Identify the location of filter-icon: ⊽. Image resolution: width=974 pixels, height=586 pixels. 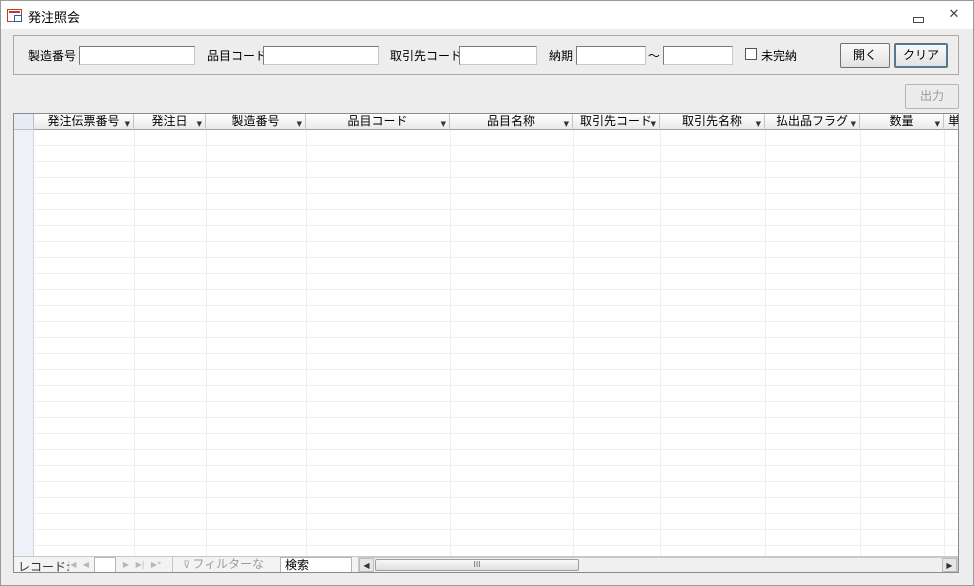
(187, 565).